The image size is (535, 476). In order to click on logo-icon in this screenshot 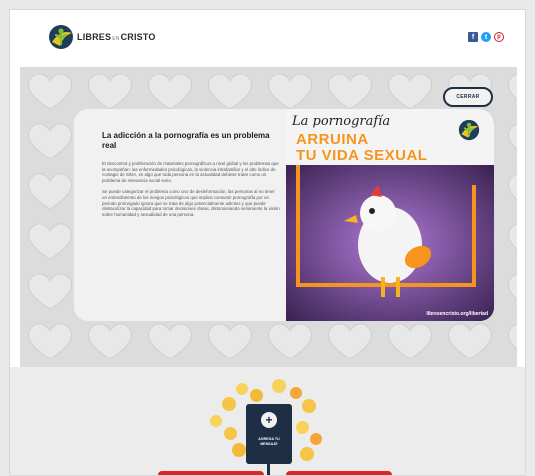, I will do `click(61, 37)`.